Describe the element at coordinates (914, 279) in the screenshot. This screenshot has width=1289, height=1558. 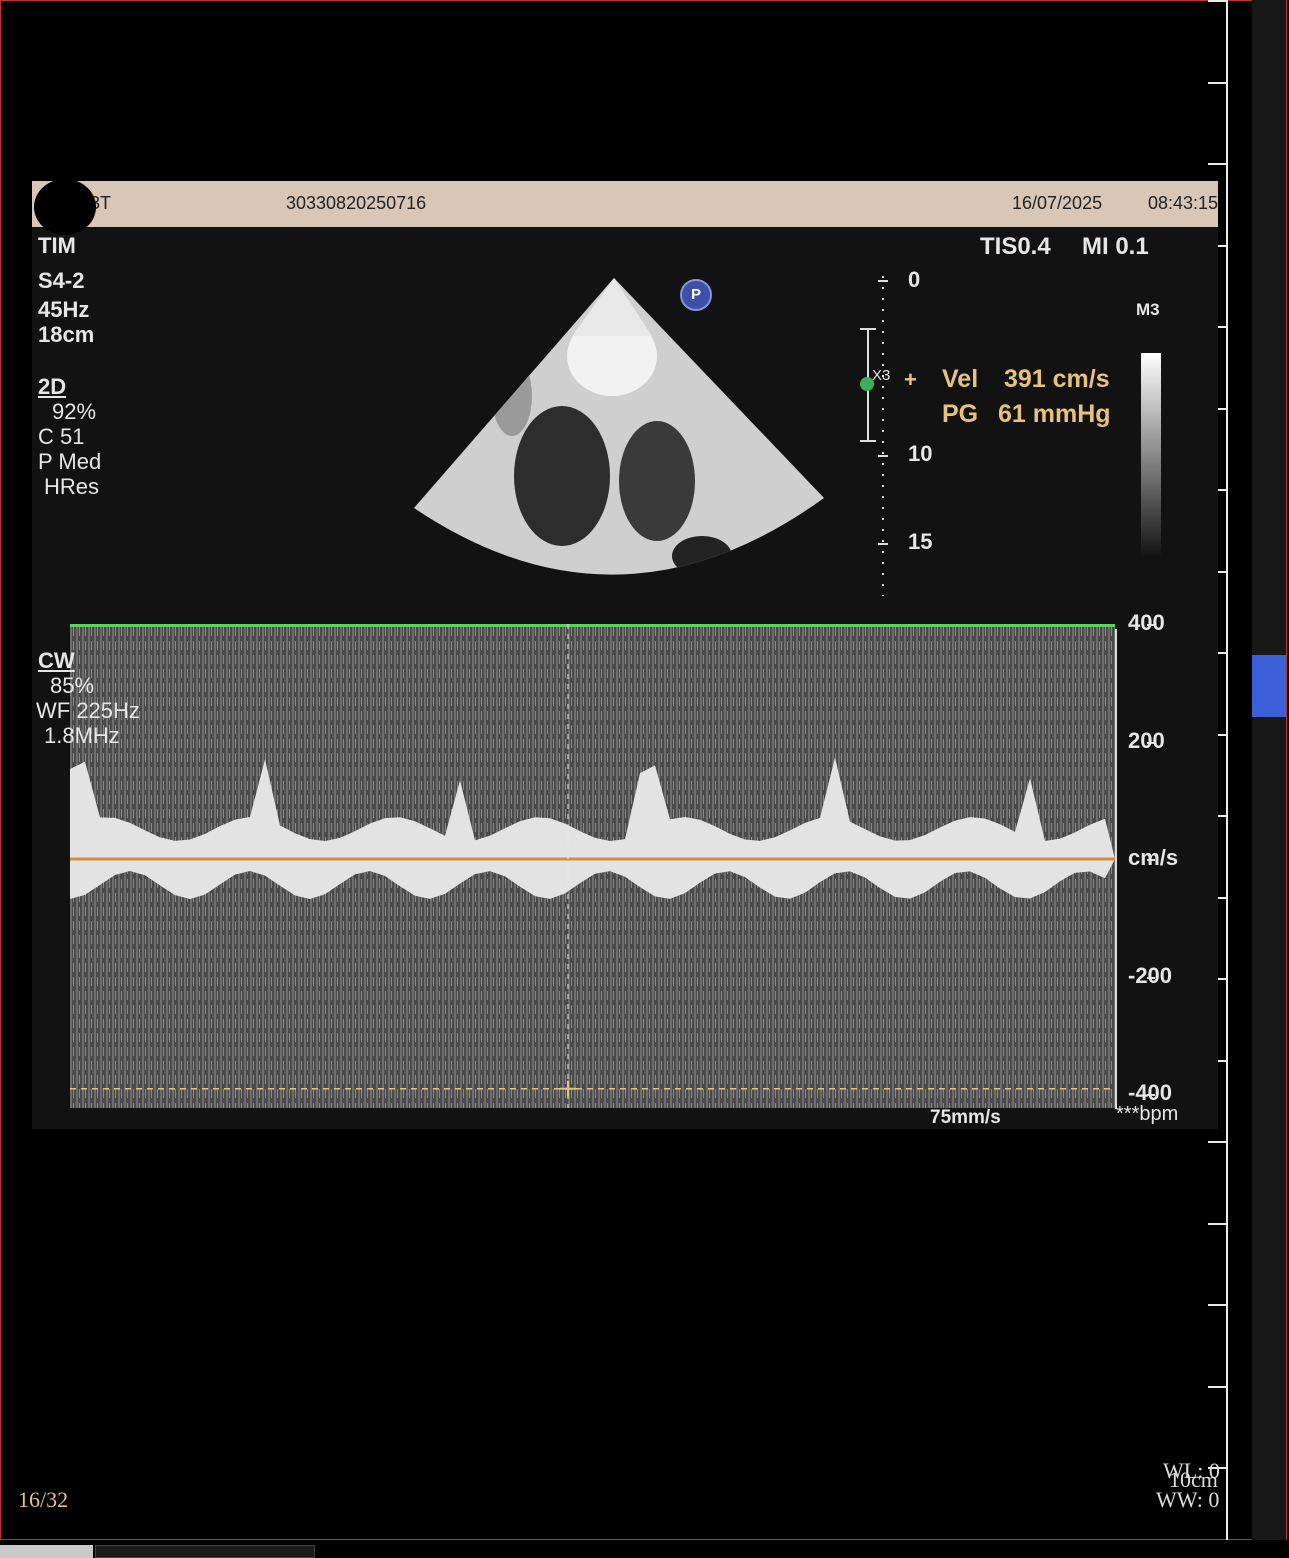
I see `depth-tick-0: 0` at that location.